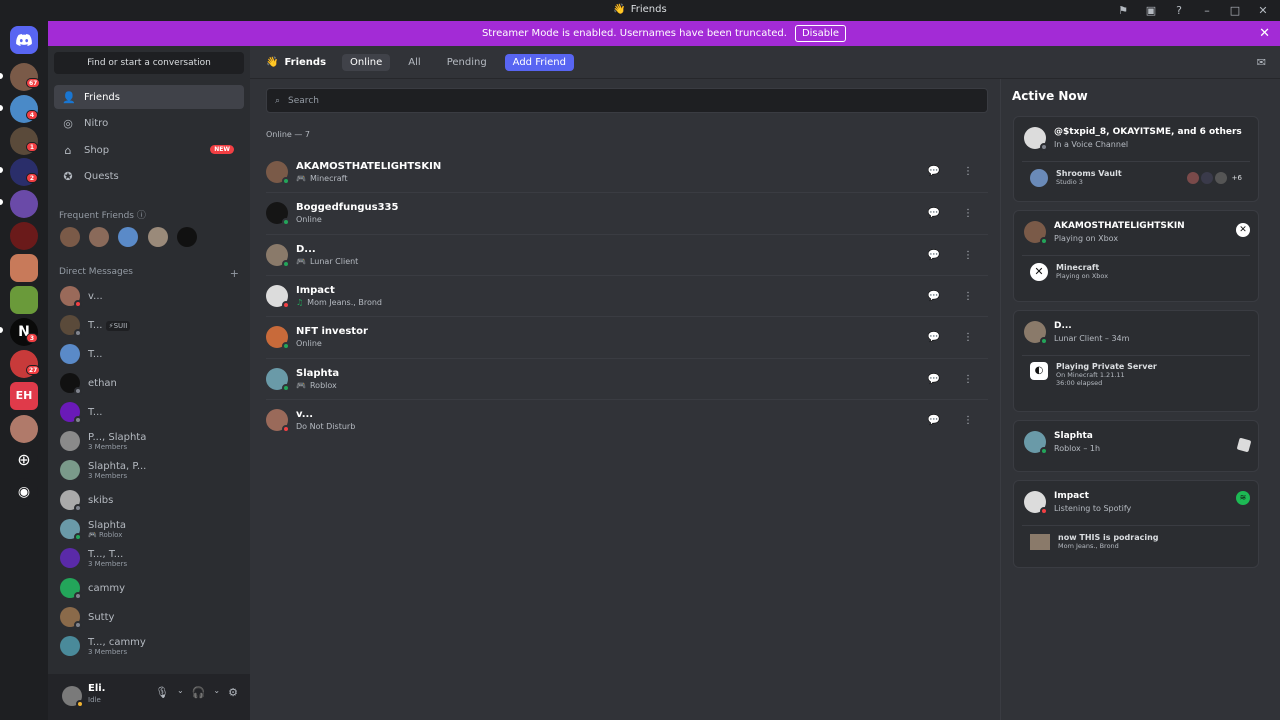  I want to click on disable-streamer-mode-button: Disable, so click(820, 33).